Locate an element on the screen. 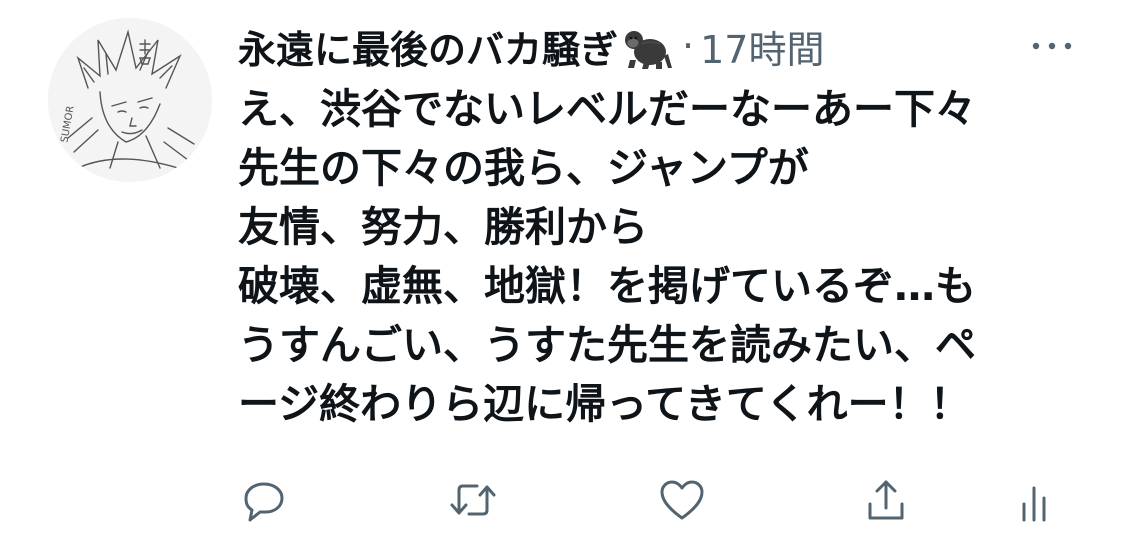  avatar: SUMOR is located at coordinates (130, 100).